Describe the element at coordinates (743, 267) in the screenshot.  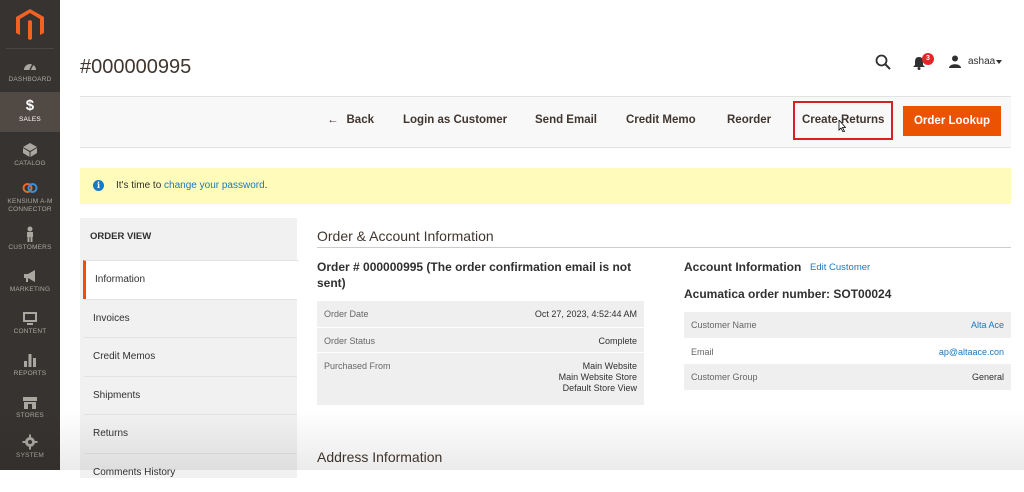
I see `account-info-heading: Account Information` at that location.